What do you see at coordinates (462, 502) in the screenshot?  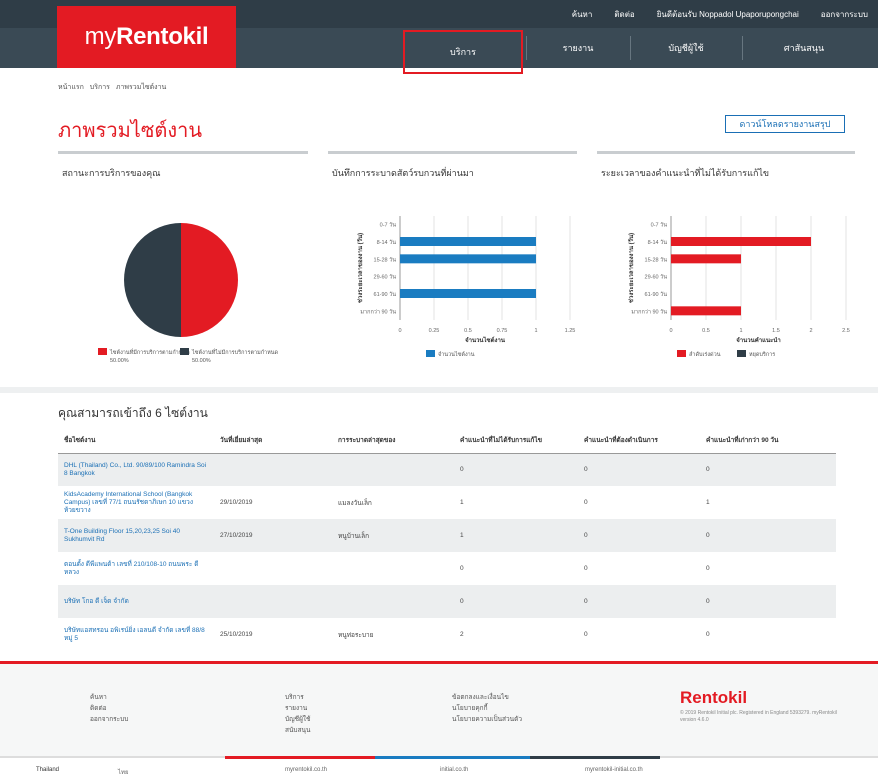 I see `unresolved-count: 1` at bounding box center [462, 502].